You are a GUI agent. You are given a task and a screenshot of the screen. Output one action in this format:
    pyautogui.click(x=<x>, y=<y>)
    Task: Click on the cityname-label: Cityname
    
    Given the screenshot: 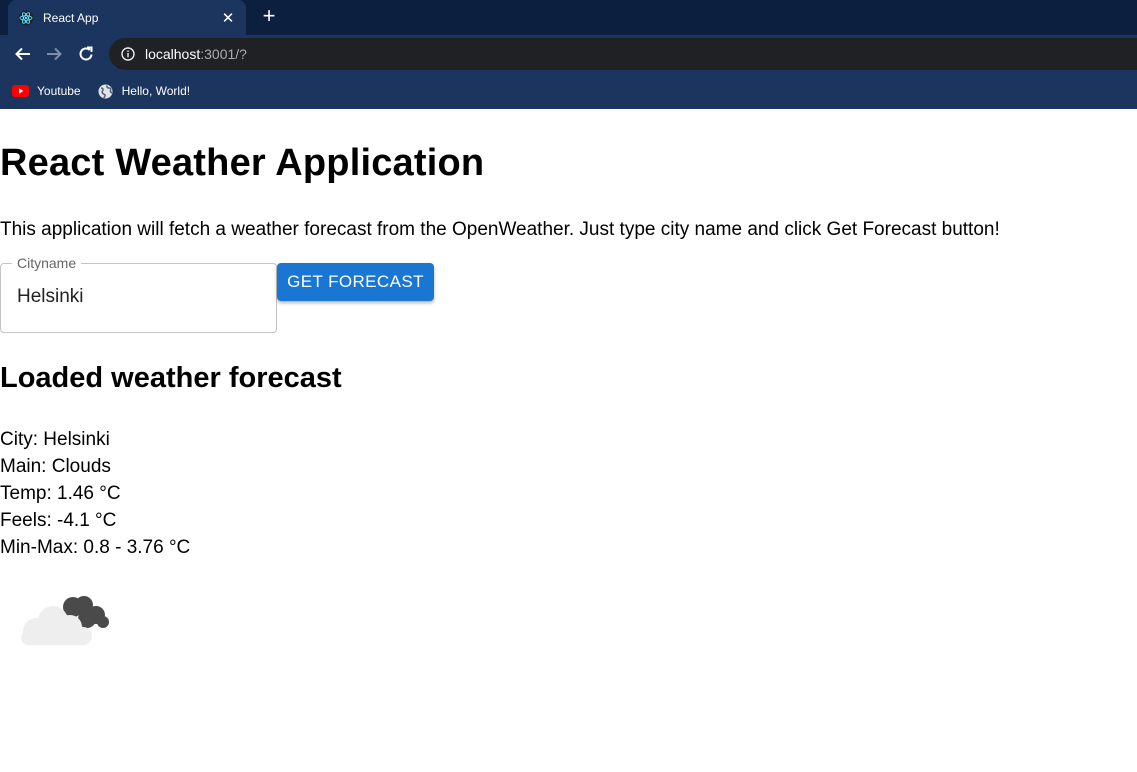 What is the action you would take?
    pyautogui.click(x=47, y=263)
    